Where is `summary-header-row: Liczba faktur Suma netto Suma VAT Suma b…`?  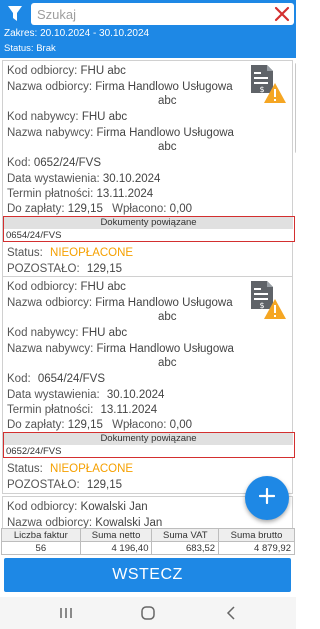
summary-header-row: Liczba faktur Suma netto Suma VAT Suma b… is located at coordinates (148, 535).